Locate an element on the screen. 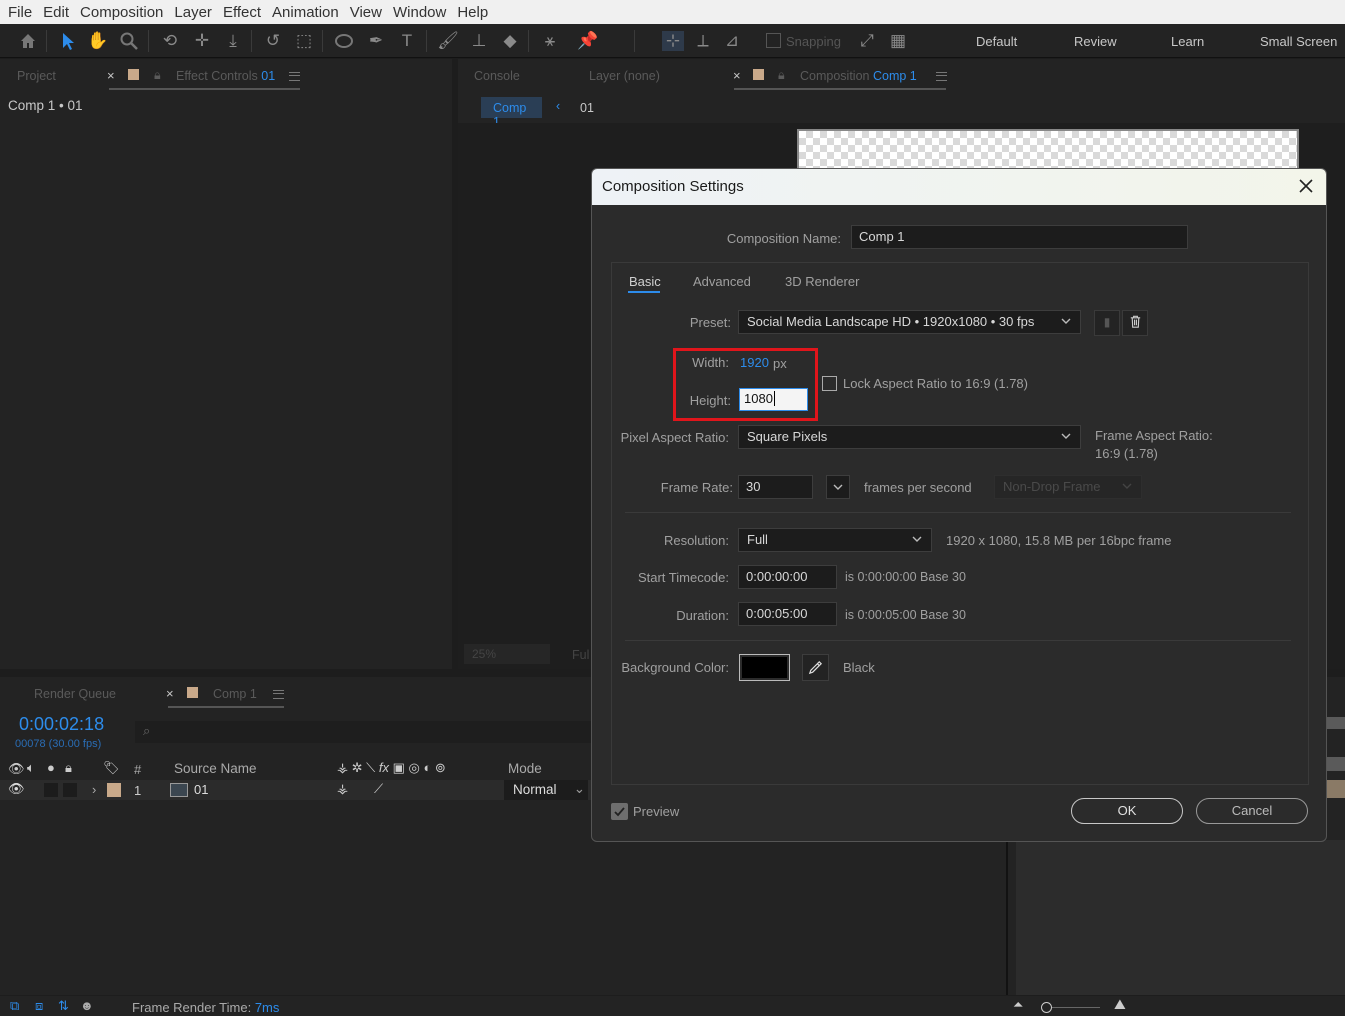 The height and width of the screenshot is (1016, 1345). frame-rate-dropdown is located at coordinates (838, 487).